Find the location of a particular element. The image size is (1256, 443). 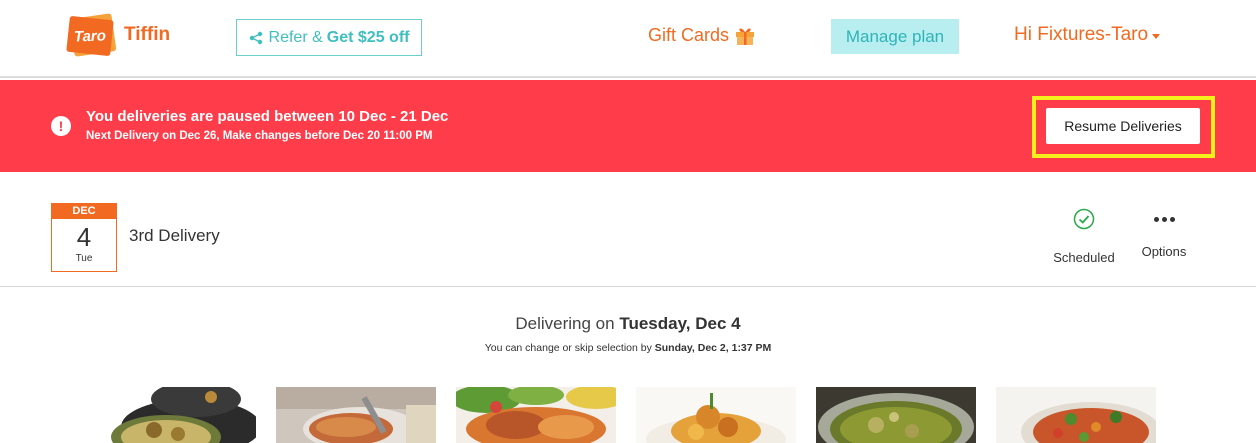

logo: Taro Tiffin is located at coordinates (118, 35).